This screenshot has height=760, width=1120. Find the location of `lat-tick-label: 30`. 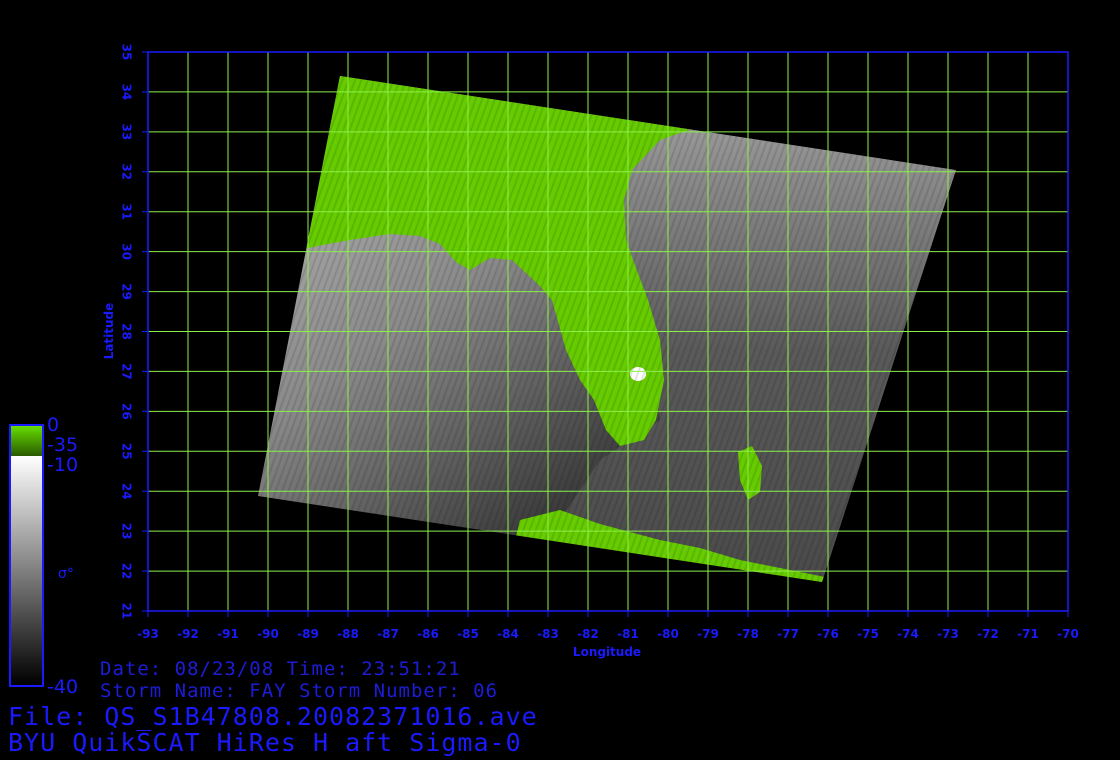

lat-tick-label: 30 is located at coordinates (127, 251).